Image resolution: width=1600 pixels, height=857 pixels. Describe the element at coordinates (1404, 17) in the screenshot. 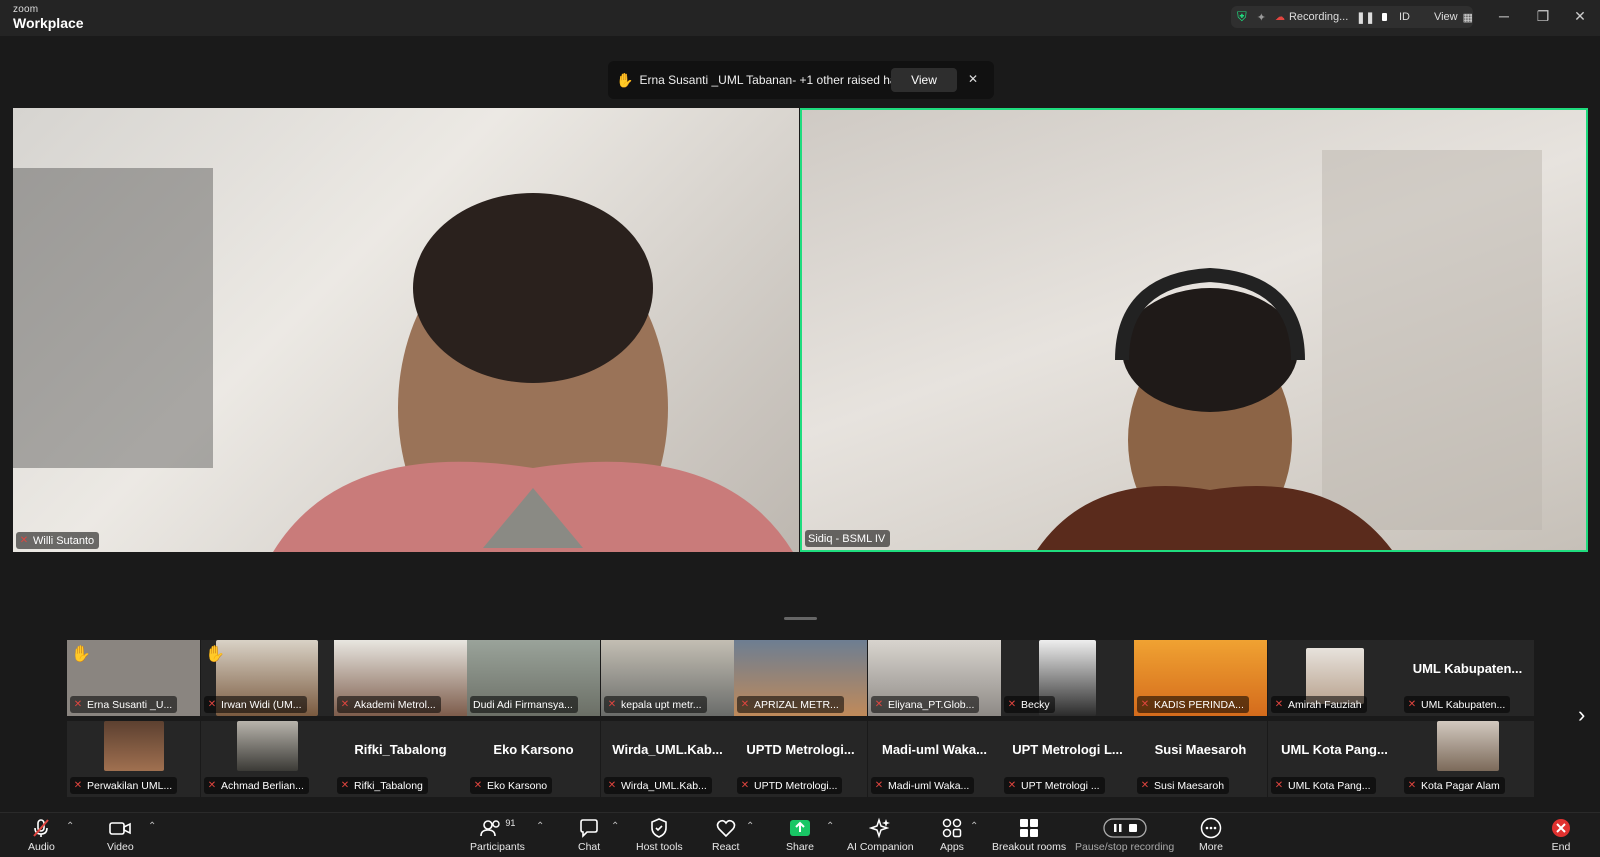

I see `meeting-id-button: ID` at that location.